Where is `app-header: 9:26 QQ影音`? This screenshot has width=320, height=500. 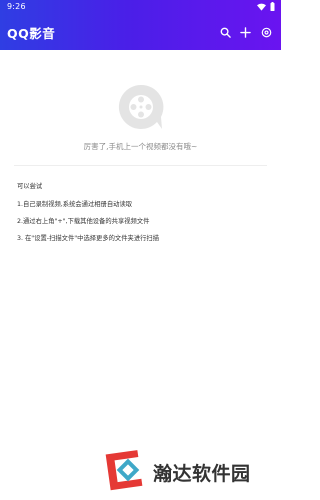 app-header: 9:26 QQ影音 is located at coordinates (140, 25).